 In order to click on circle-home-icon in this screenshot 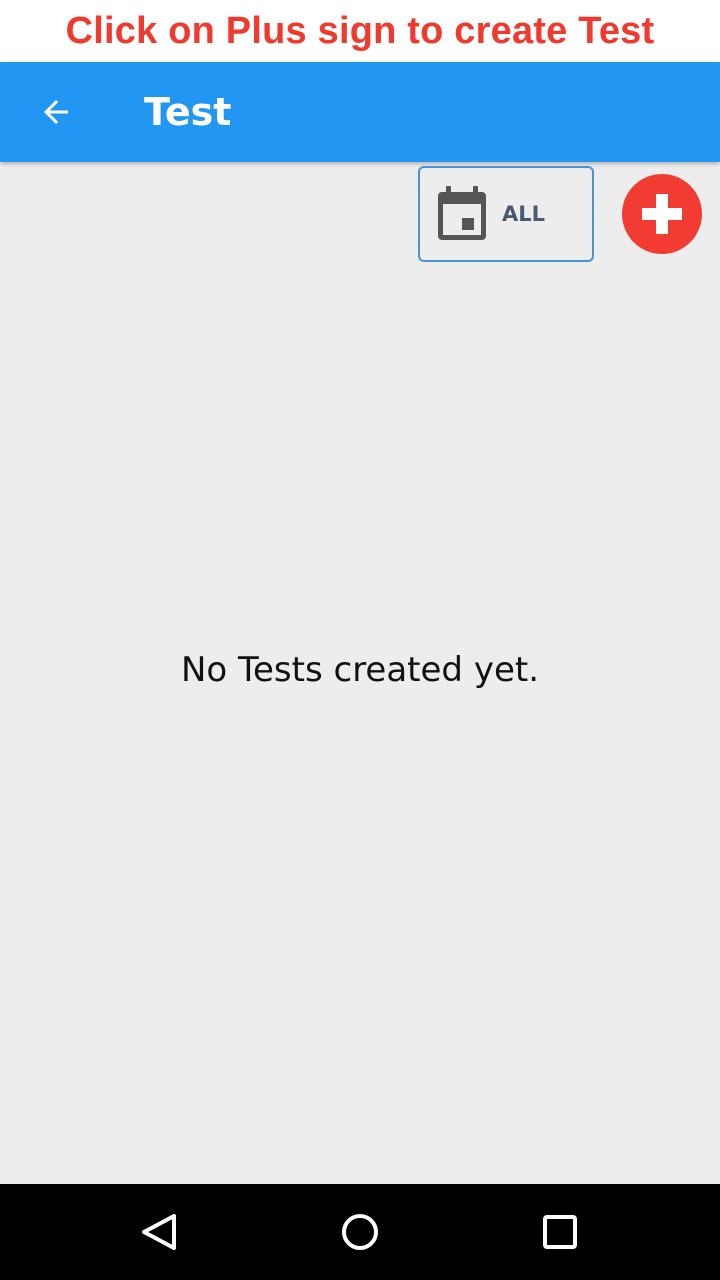, I will do `click(360, 1232)`.